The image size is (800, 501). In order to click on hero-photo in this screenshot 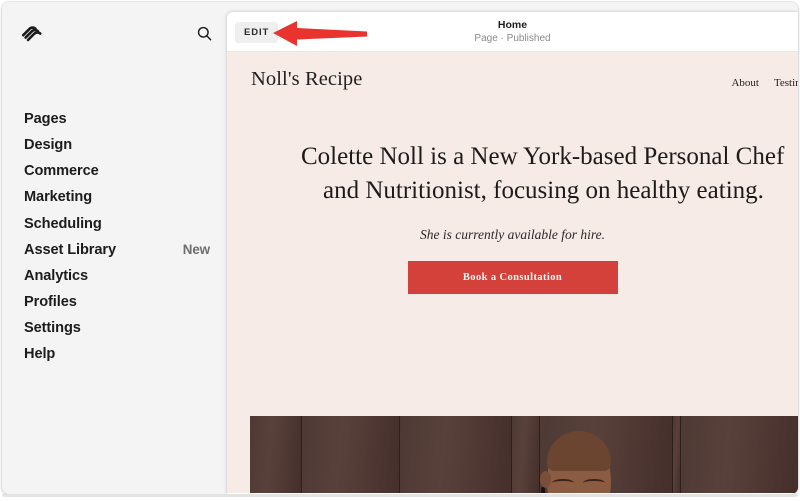, I will do `click(524, 454)`.